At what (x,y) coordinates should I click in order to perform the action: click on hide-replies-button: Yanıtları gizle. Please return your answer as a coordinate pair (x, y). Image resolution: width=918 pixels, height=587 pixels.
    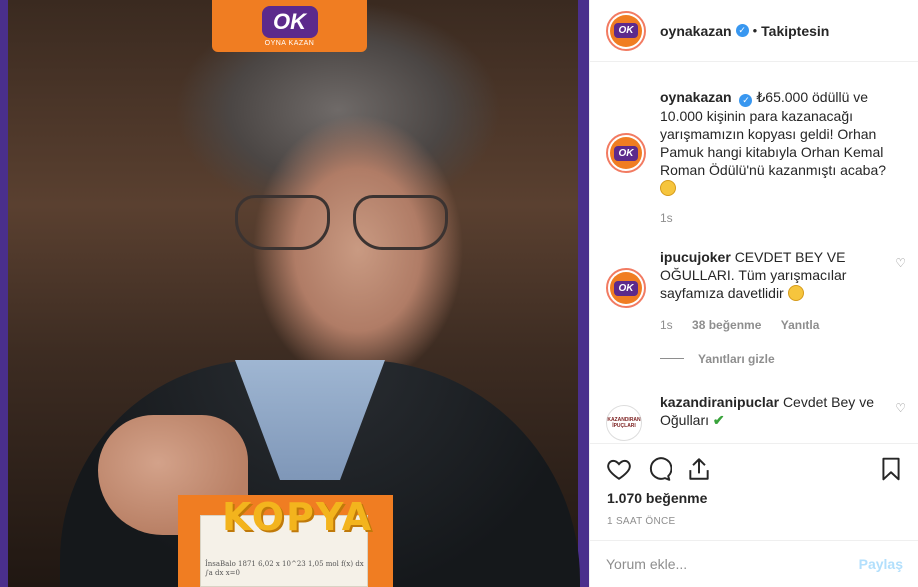
    Looking at the image, I should click on (717, 359).